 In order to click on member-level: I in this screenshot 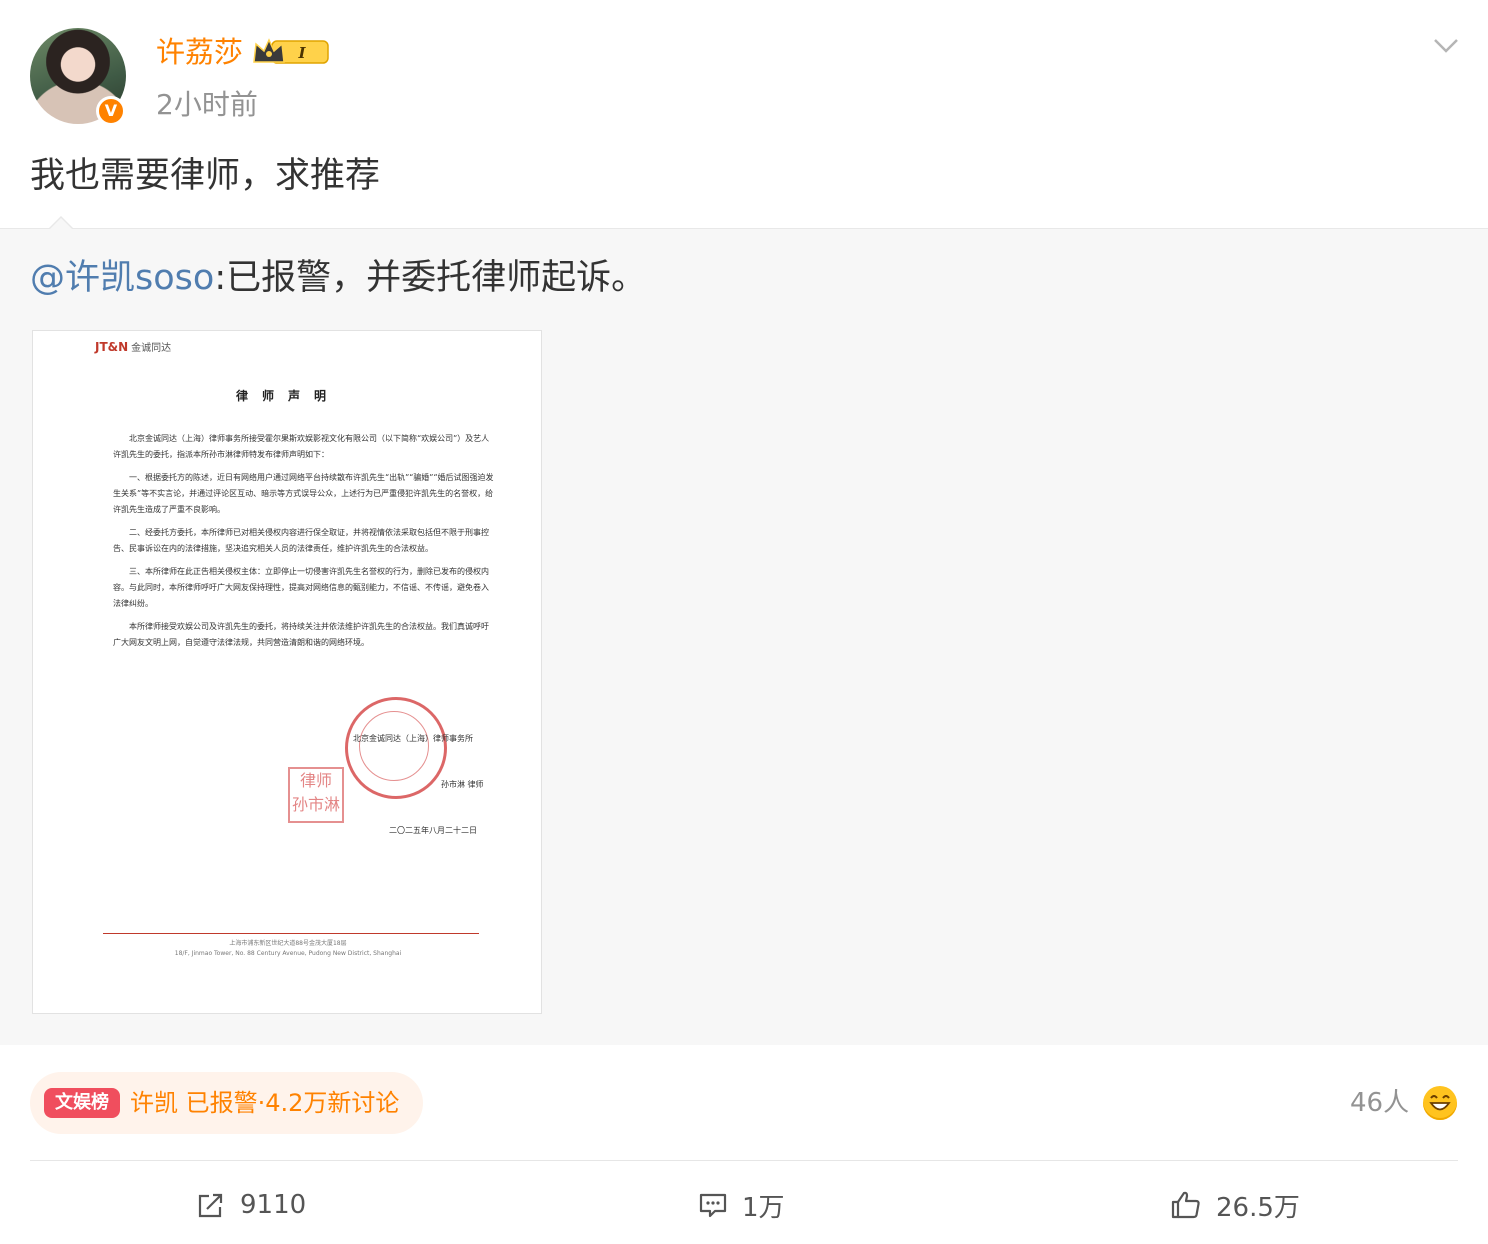, I will do `click(301, 53)`.